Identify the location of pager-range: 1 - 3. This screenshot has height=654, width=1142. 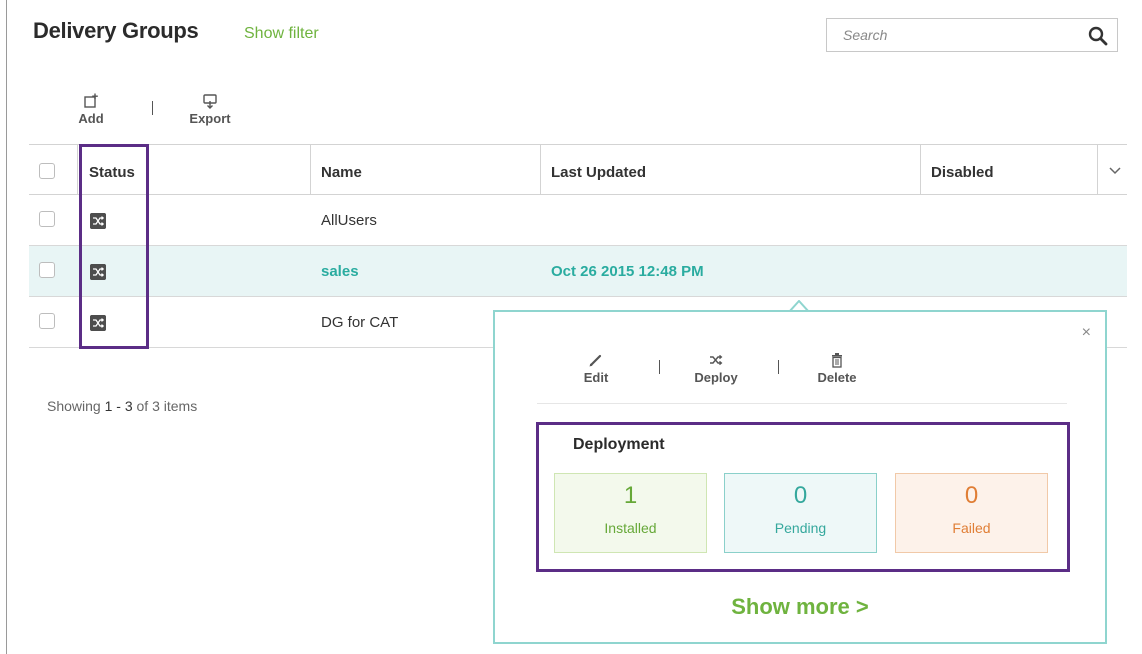
(118, 406).